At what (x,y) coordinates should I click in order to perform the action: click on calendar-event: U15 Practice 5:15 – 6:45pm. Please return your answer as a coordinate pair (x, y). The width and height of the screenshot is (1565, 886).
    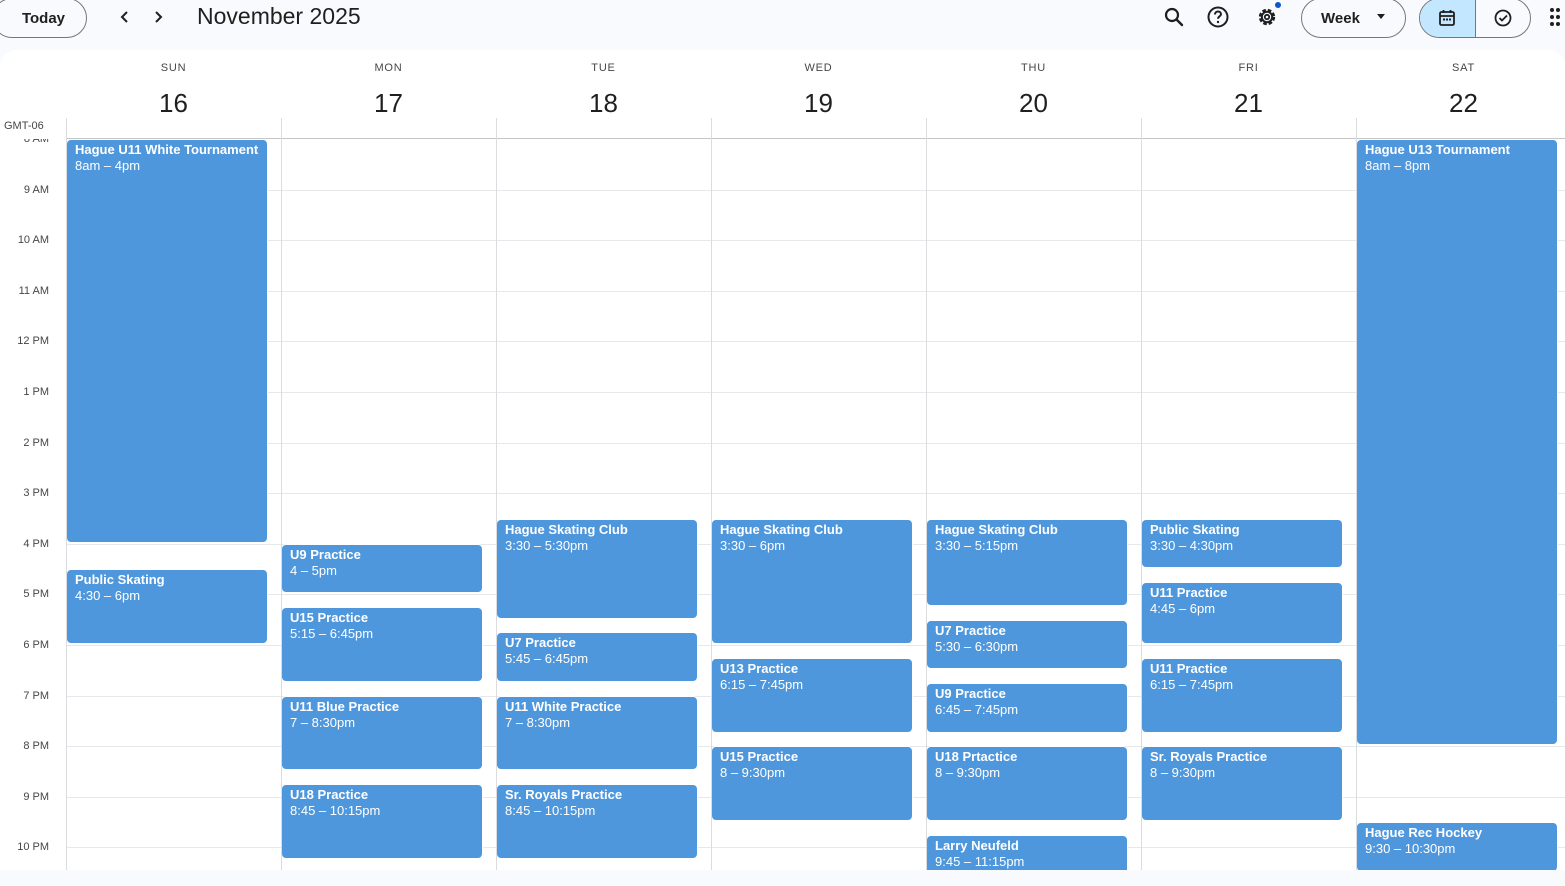
    Looking at the image, I should click on (382, 644).